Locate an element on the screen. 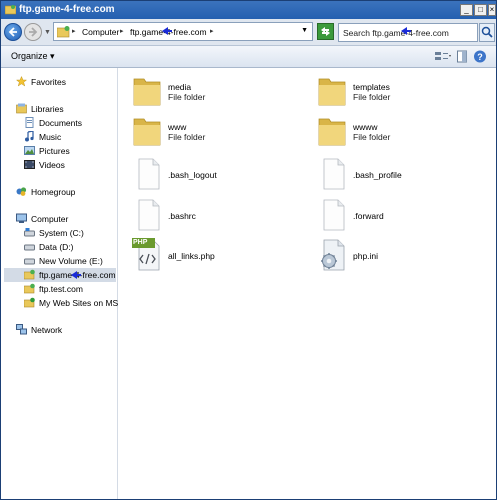  libraries-icon is located at coordinates (21, 108).